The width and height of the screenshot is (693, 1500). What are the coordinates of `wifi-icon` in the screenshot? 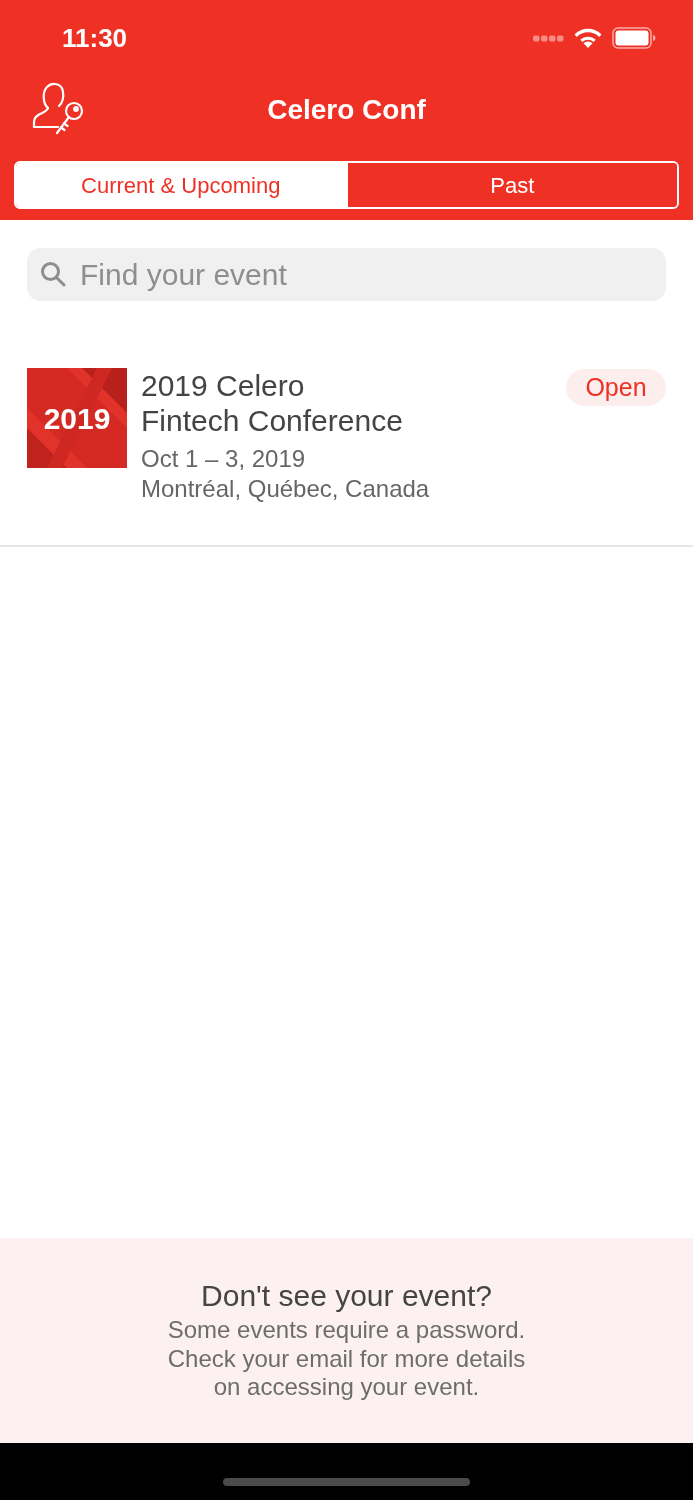 It's located at (588, 38).